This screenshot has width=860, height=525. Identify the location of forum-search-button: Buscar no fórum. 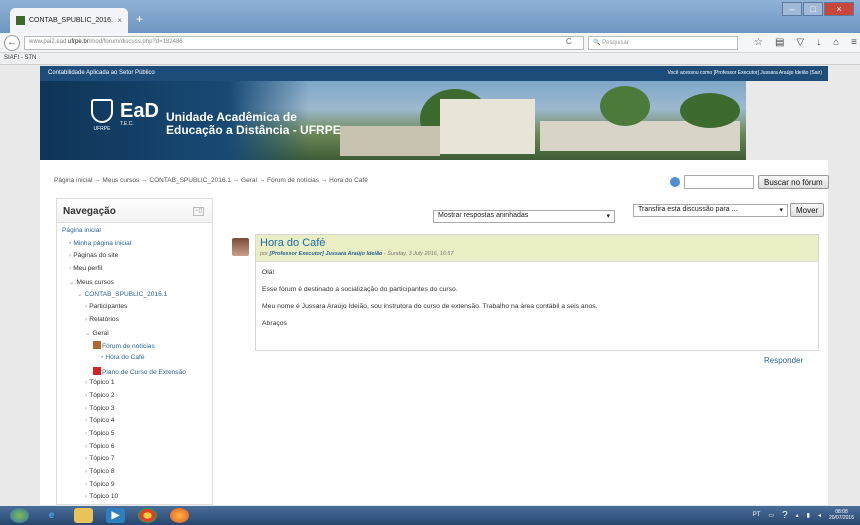
(793, 182).